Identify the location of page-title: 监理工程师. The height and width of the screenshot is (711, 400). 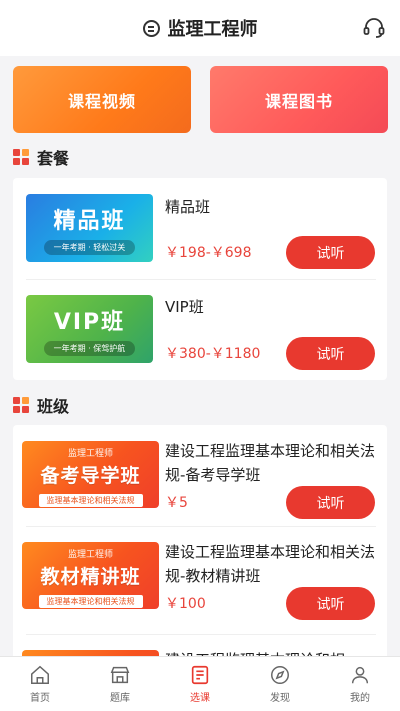
(212, 29).